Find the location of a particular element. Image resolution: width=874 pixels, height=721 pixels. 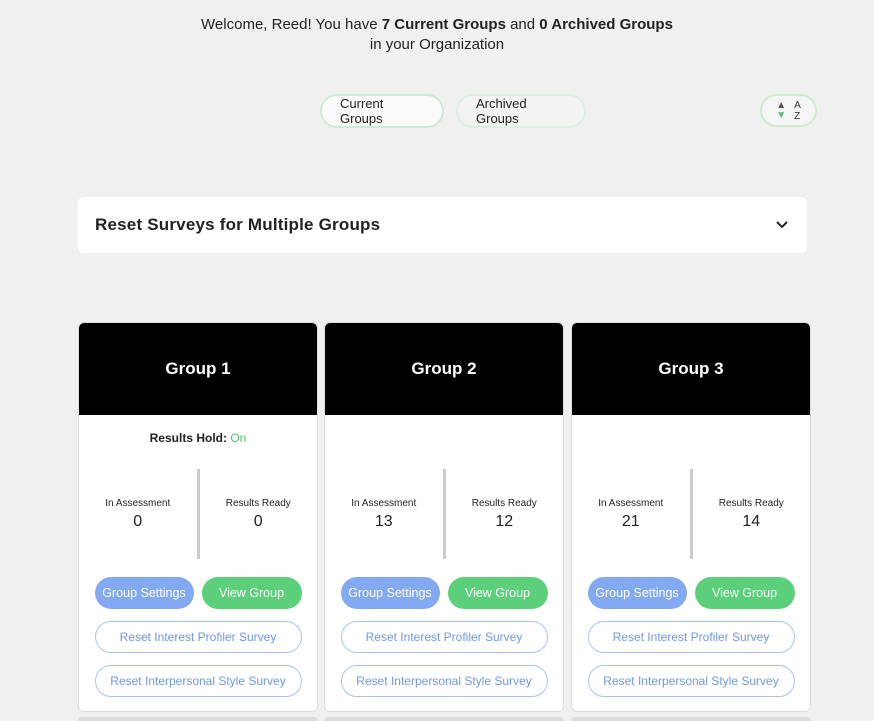

group-tabs: Current Groups Archived Groups is located at coordinates (453, 111).